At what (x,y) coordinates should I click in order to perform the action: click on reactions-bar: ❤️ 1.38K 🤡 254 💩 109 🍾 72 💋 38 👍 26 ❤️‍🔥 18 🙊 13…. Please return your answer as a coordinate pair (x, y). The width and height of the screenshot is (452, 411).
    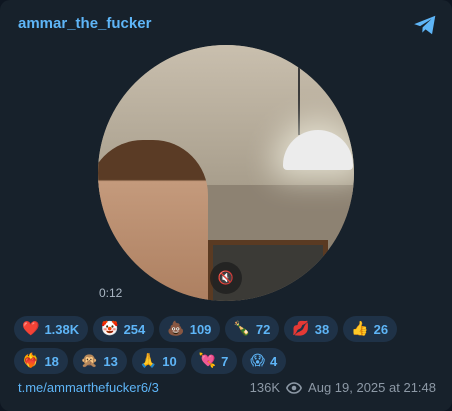
    Looking at the image, I should click on (224, 345).